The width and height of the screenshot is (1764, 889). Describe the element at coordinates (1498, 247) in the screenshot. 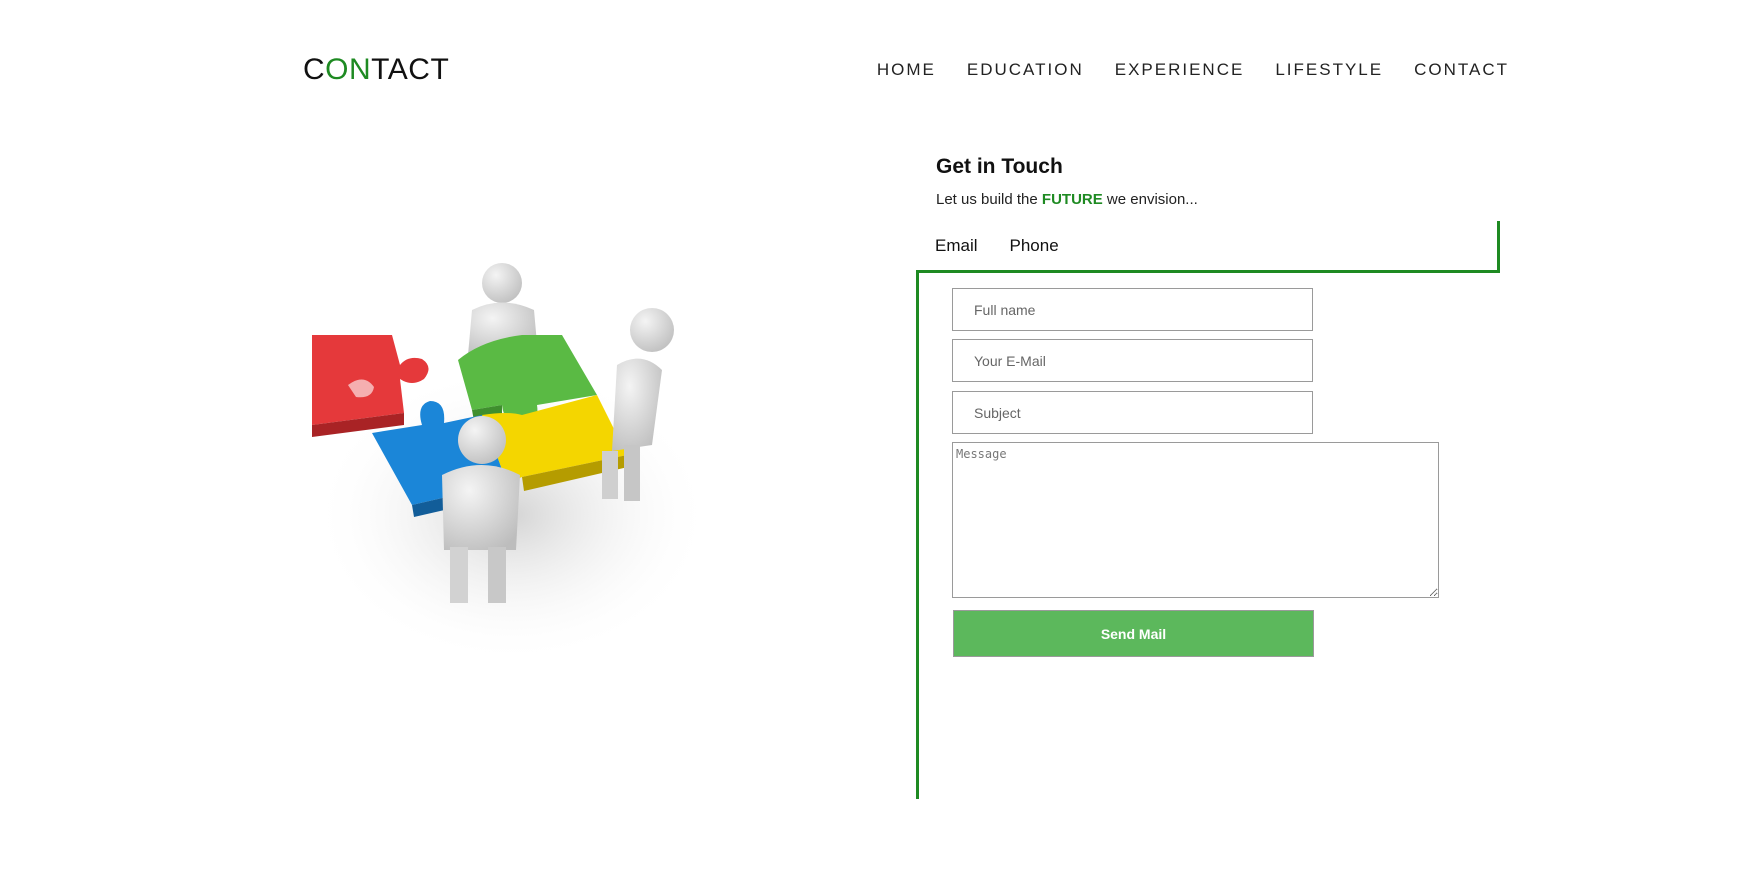

I see `form-frame-right-border` at that location.